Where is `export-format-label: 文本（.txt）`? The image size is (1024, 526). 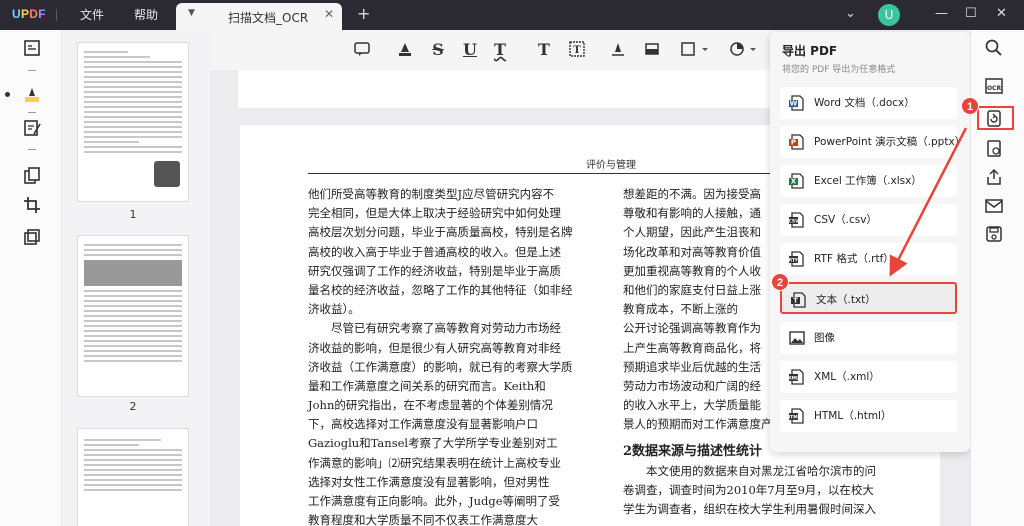 export-format-label: 文本（.txt） is located at coordinates (846, 300).